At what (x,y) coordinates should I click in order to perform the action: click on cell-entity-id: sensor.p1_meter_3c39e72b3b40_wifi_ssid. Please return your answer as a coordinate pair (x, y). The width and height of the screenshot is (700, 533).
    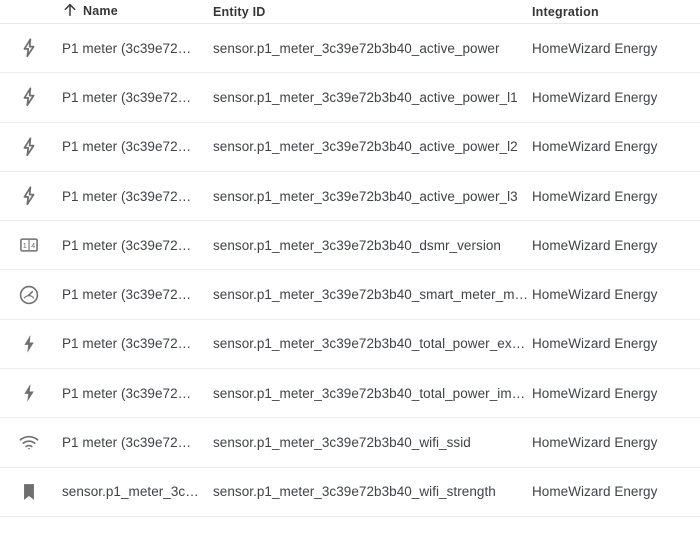
    Looking at the image, I should click on (372, 442).